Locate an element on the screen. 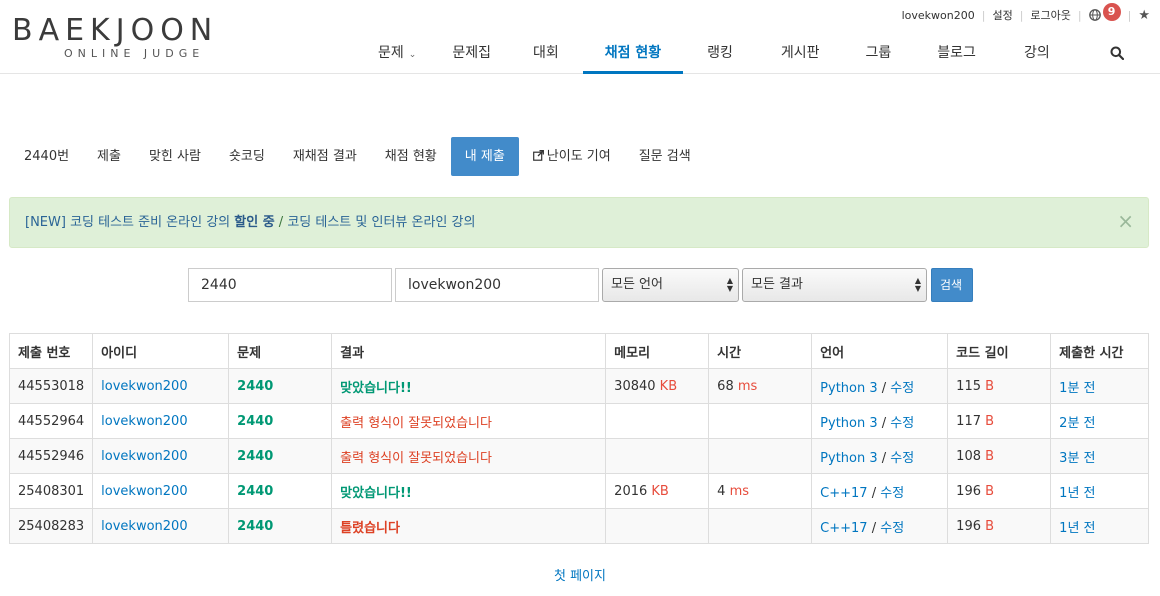  search-icon is located at coordinates (1117, 53).